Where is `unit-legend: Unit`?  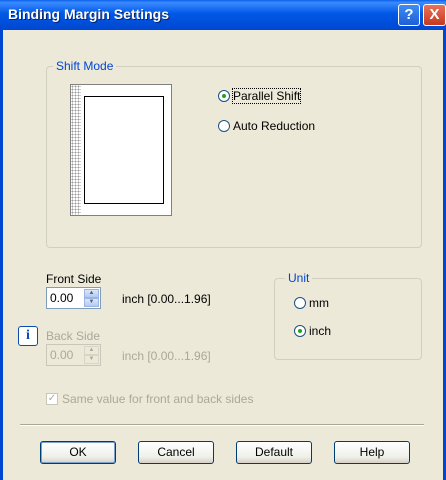
unit-legend: Unit is located at coordinates (299, 278).